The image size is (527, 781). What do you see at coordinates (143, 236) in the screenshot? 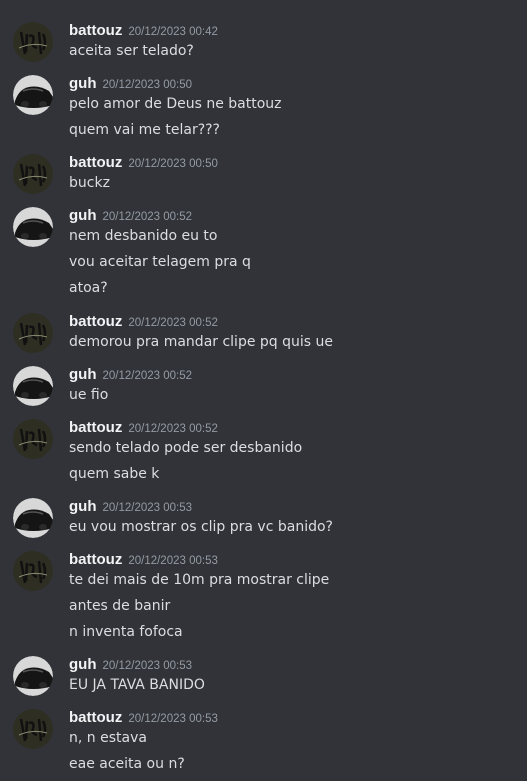
I see `message-line: nem desbanido eu to` at bounding box center [143, 236].